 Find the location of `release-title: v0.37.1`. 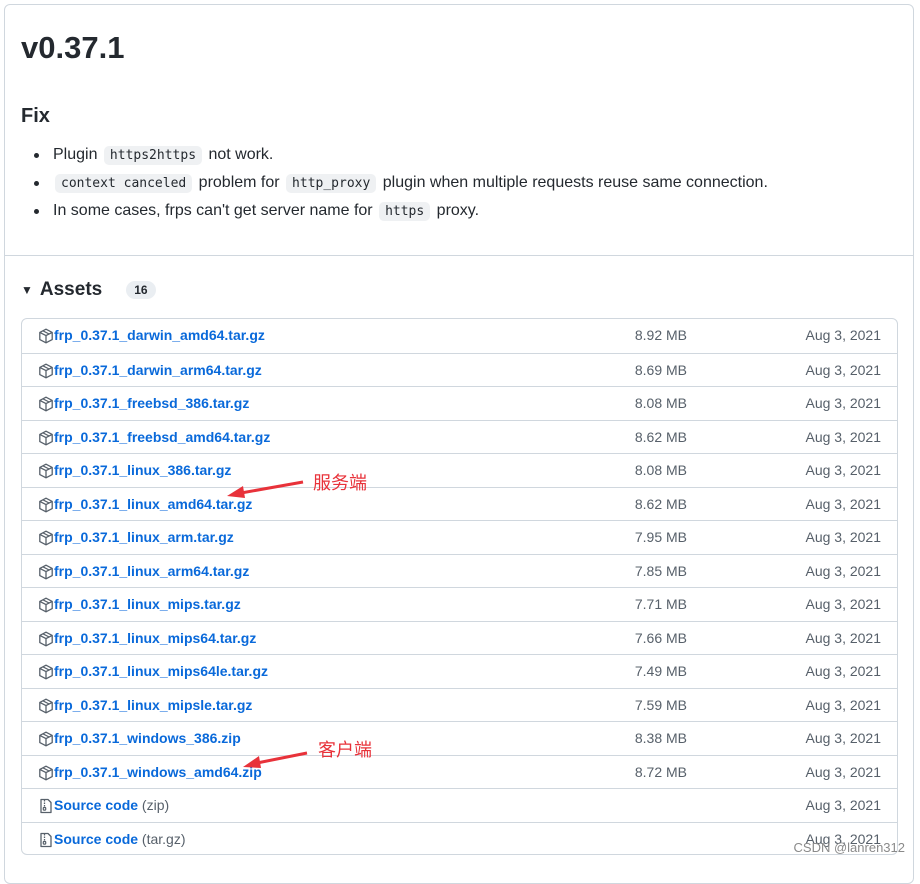

release-title: v0.37.1 is located at coordinates (72, 48).